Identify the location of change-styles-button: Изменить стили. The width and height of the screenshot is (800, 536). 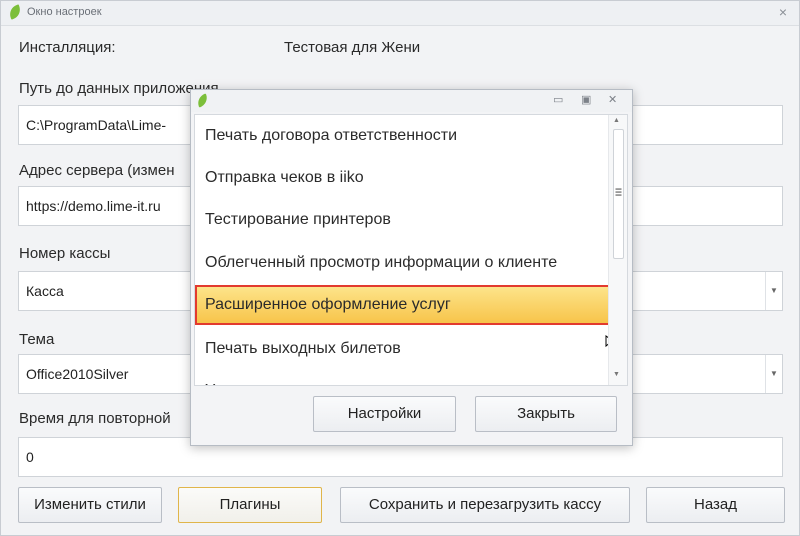
(90, 505).